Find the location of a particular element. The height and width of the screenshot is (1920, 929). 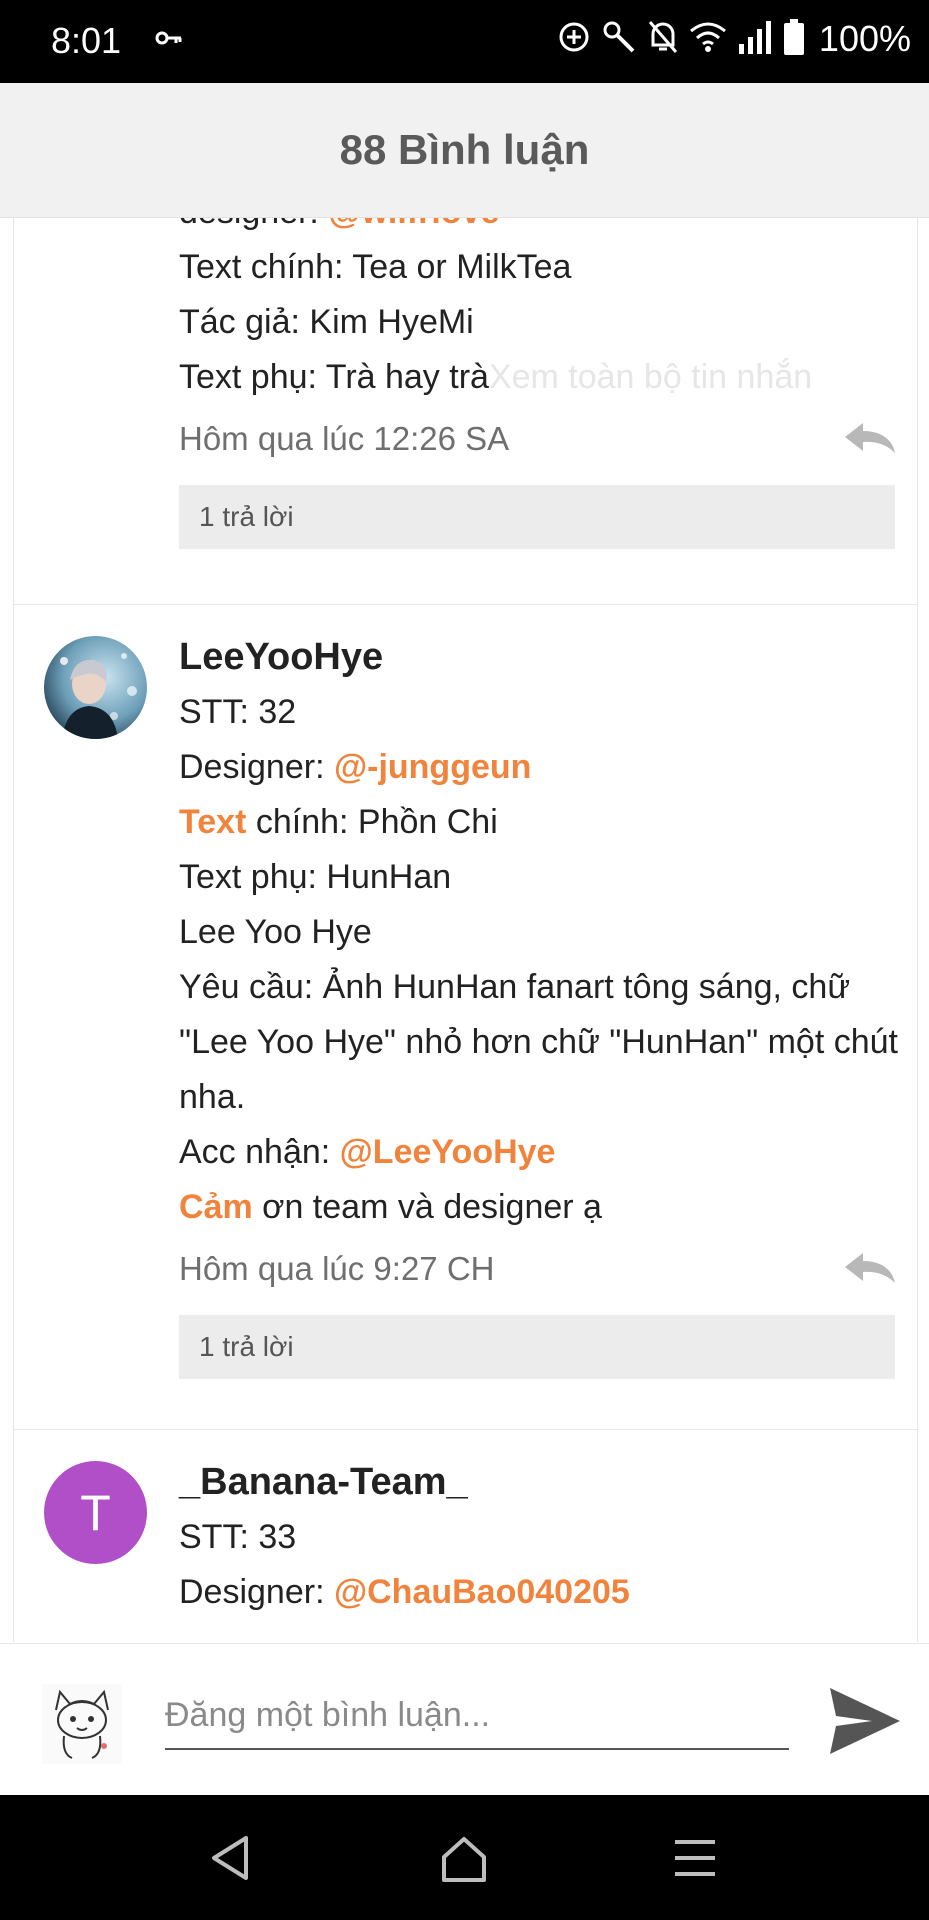

avatar: T is located at coordinates (95, 1512).